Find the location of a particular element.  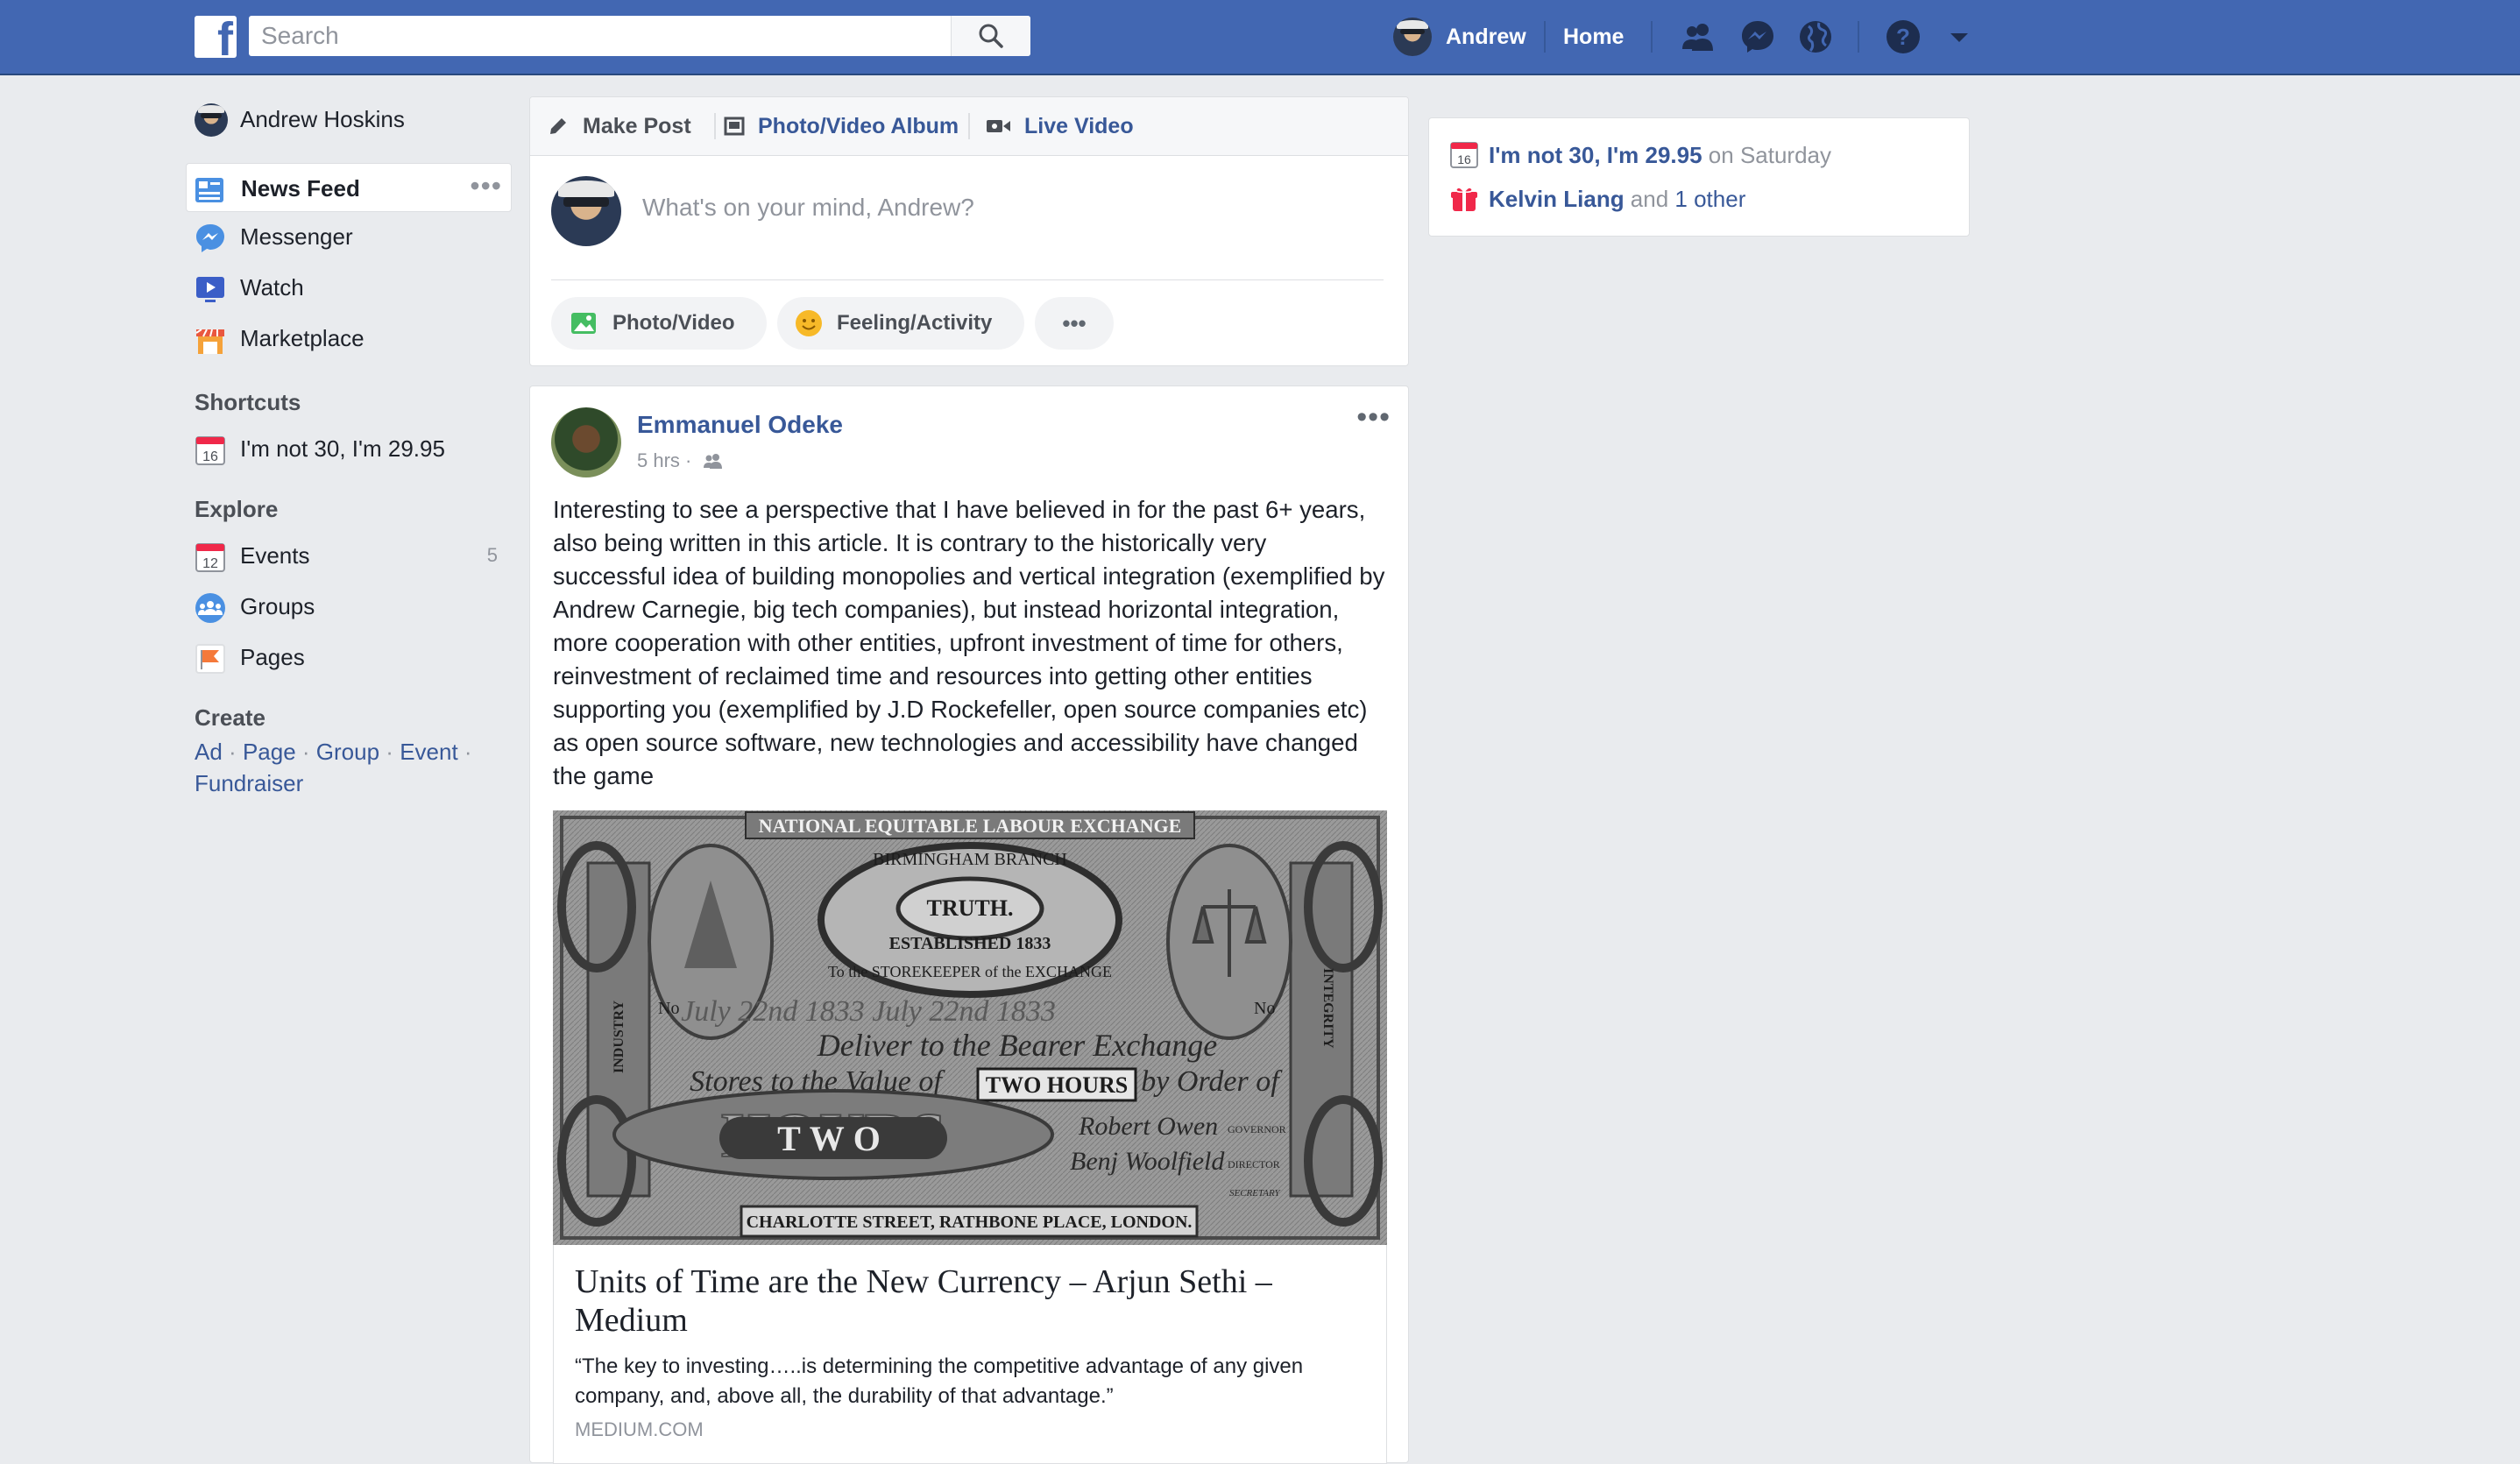

banknote-branch-text: BIRMINGHAM BRANCH is located at coordinates (970, 859).